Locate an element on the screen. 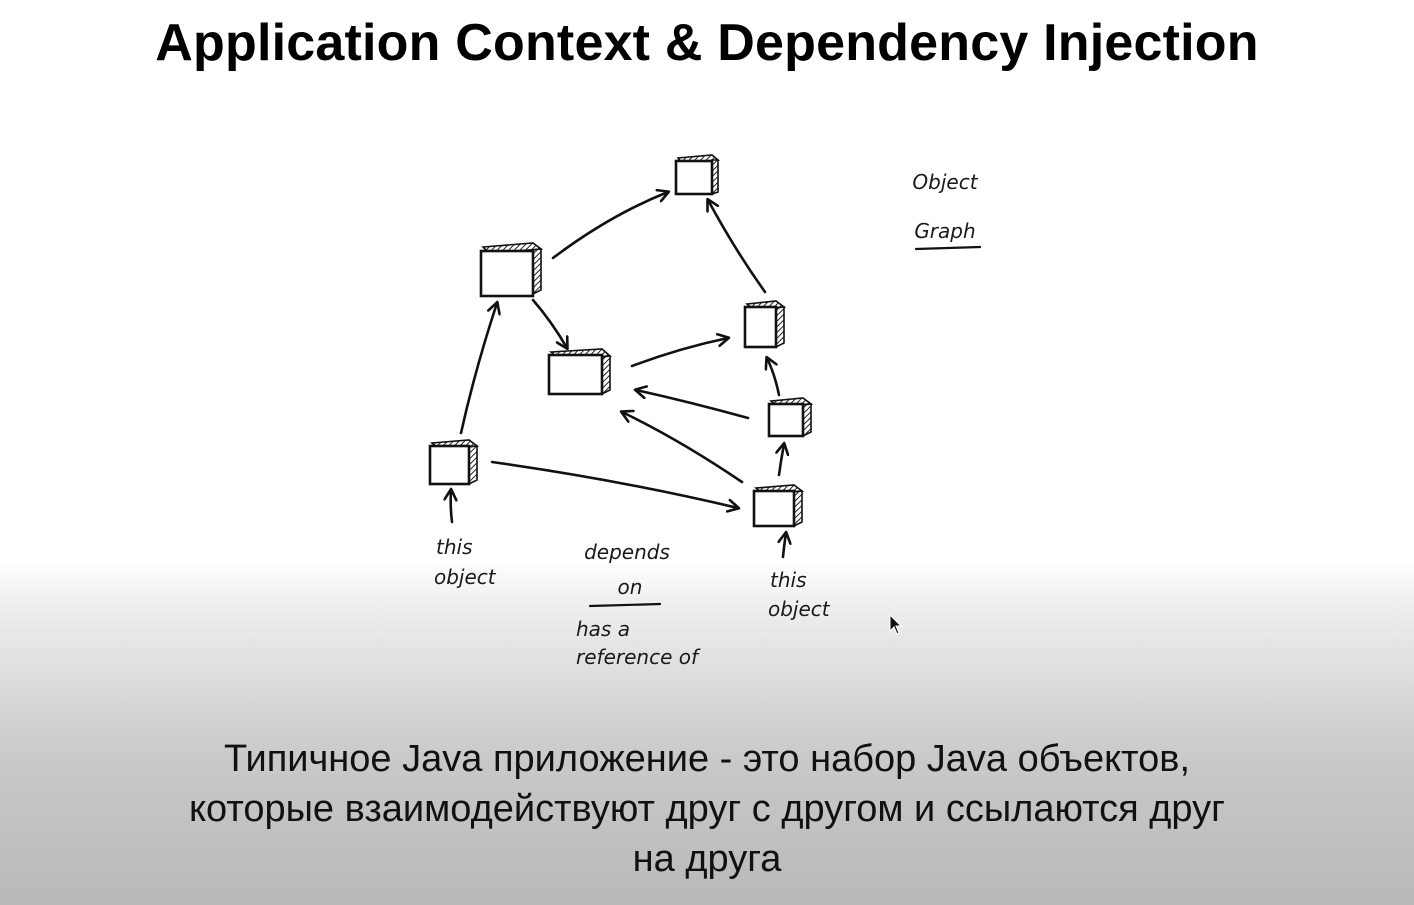 This screenshot has height=905, width=1414. depends-text: depends is located at coordinates (627, 552).